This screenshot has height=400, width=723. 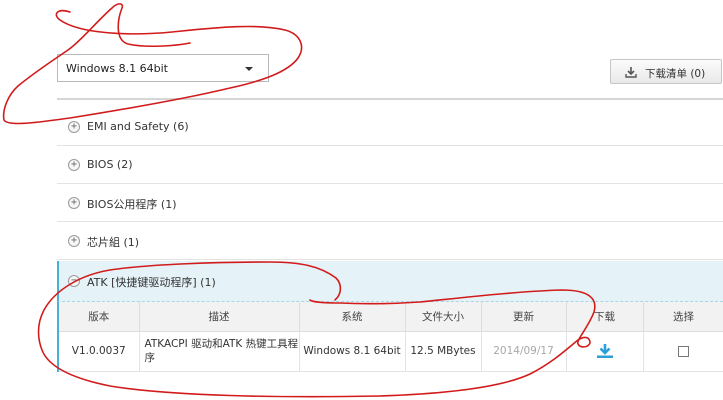 What do you see at coordinates (443, 351) in the screenshot?
I see `cell-file-size: 12.5 MBytes` at bounding box center [443, 351].